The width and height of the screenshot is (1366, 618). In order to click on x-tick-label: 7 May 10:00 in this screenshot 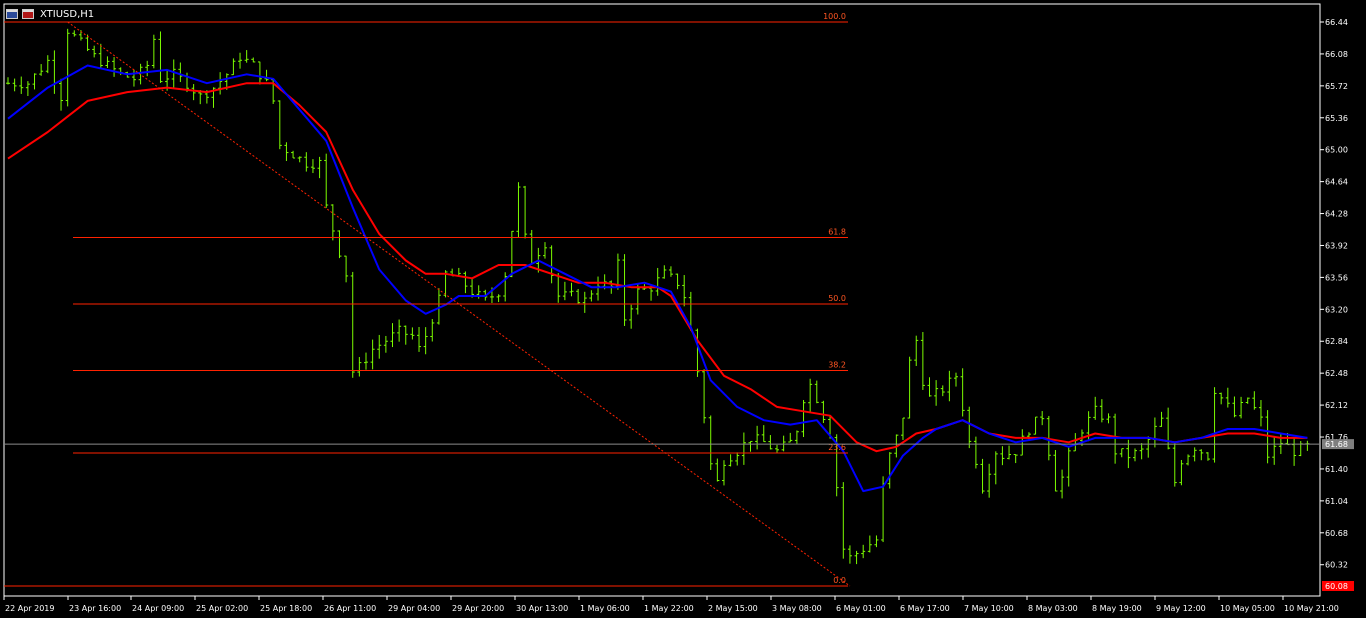, I will do `click(989, 608)`.